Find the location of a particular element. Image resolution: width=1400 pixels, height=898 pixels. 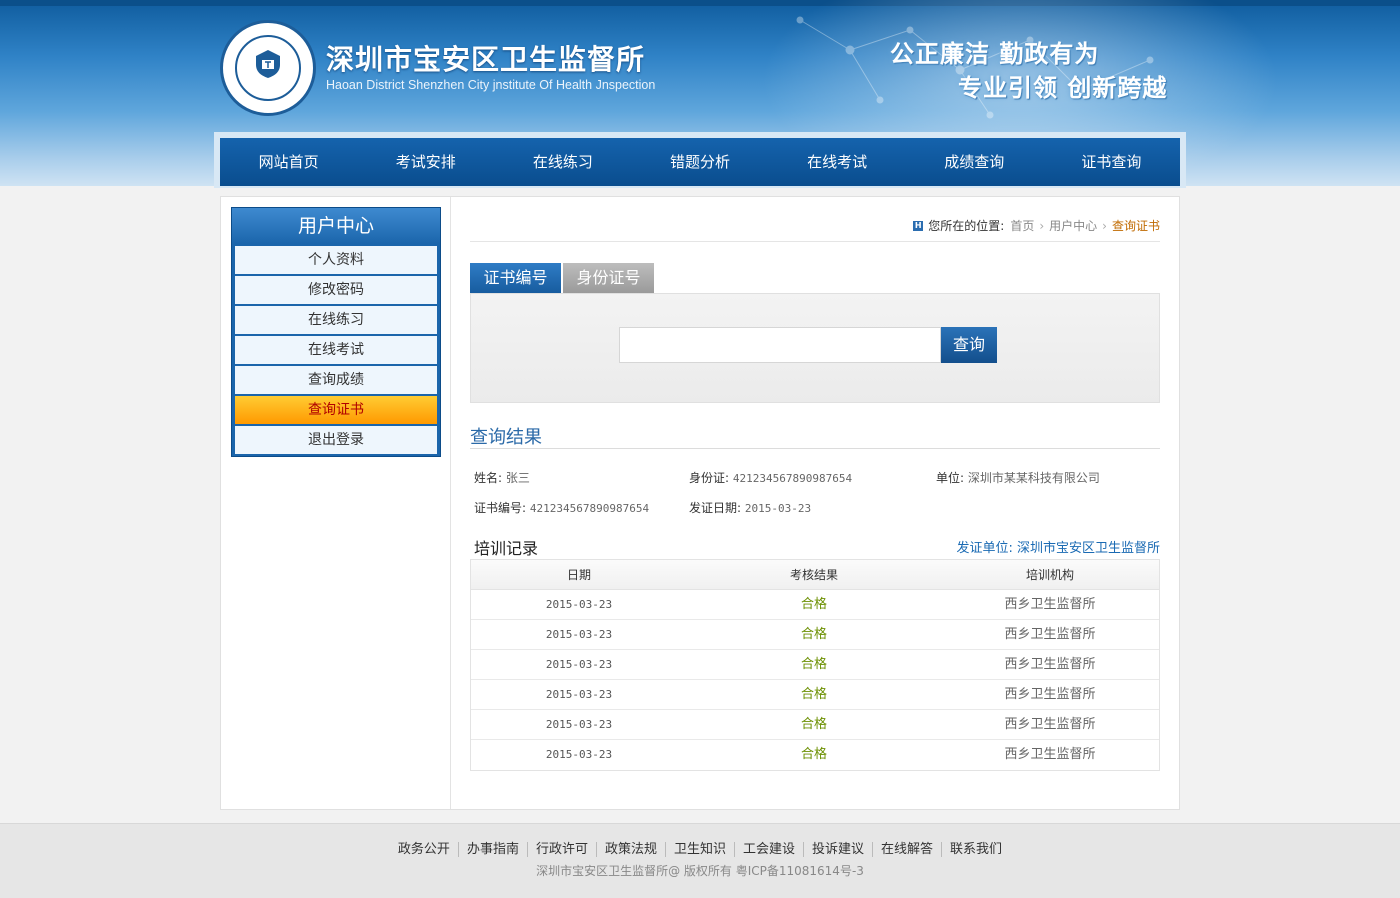

info-issue-date: 发证日期: 2015-03-23 is located at coordinates (750, 507).